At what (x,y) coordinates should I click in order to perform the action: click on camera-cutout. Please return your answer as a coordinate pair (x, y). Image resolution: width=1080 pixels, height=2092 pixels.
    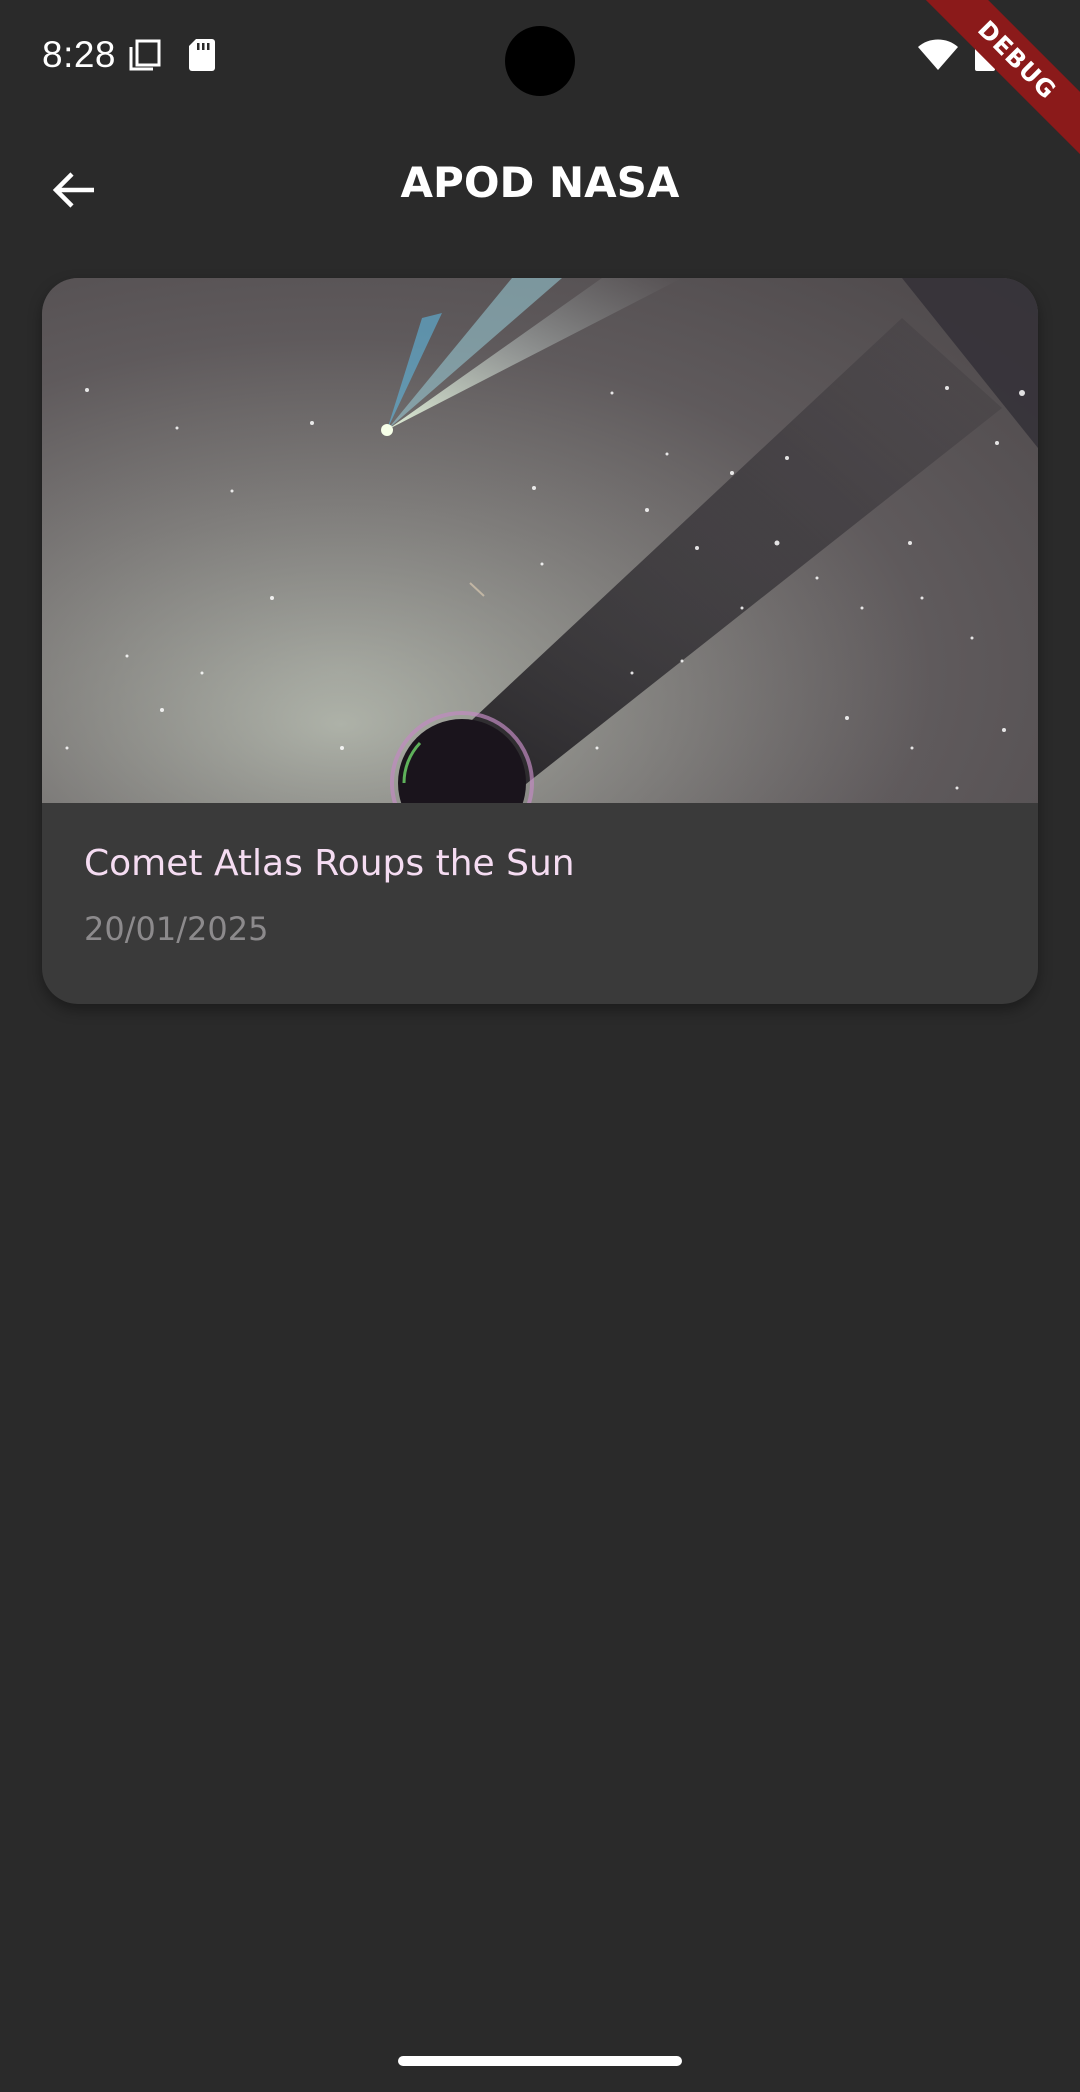
    Looking at the image, I should click on (540, 61).